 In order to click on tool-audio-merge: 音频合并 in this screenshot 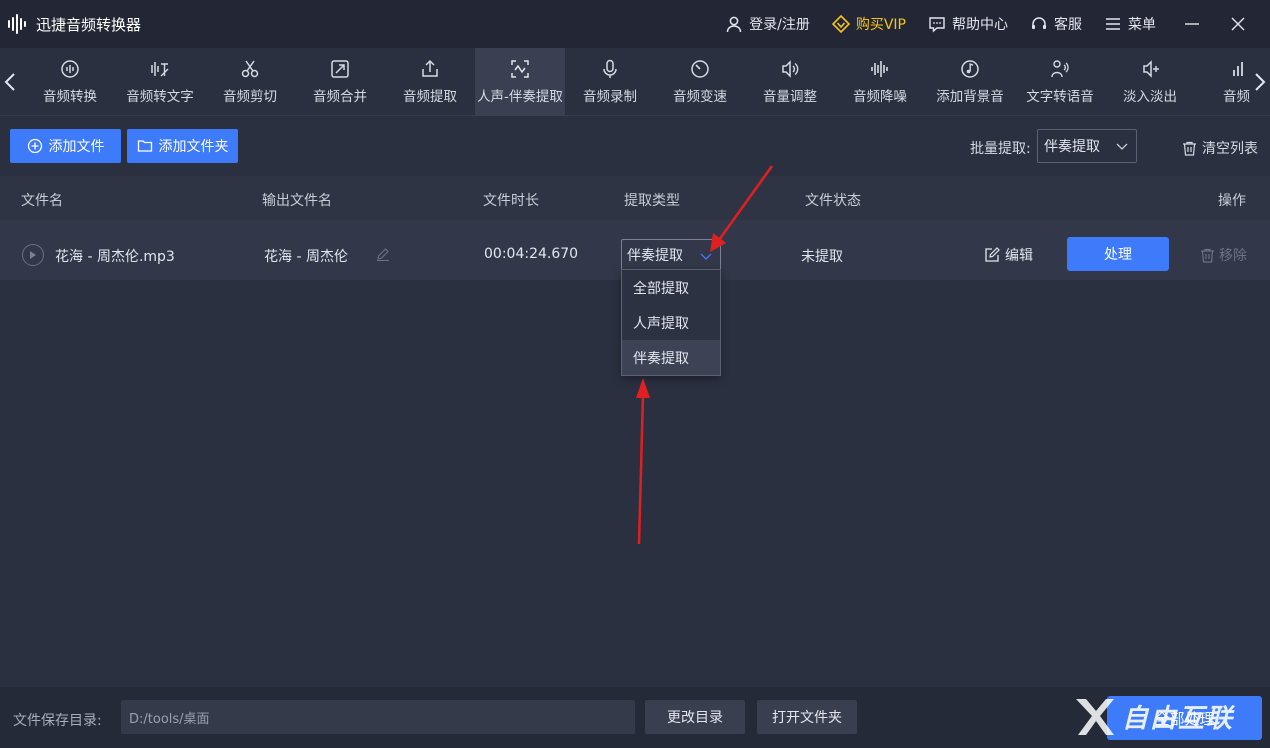, I will do `click(340, 82)`.